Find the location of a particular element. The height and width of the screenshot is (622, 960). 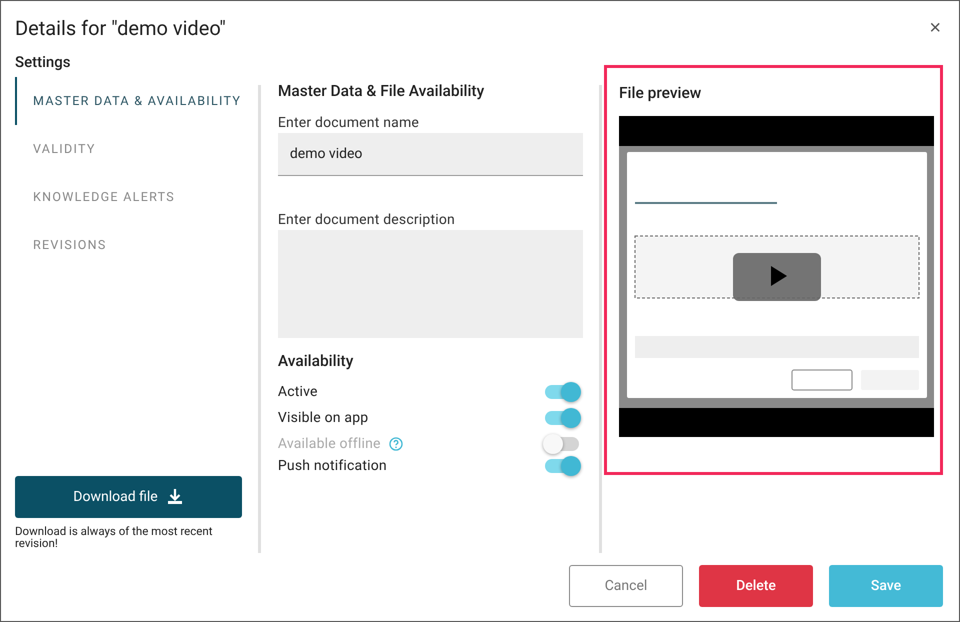

delete-button: Delete is located at coordinates (756, 586).